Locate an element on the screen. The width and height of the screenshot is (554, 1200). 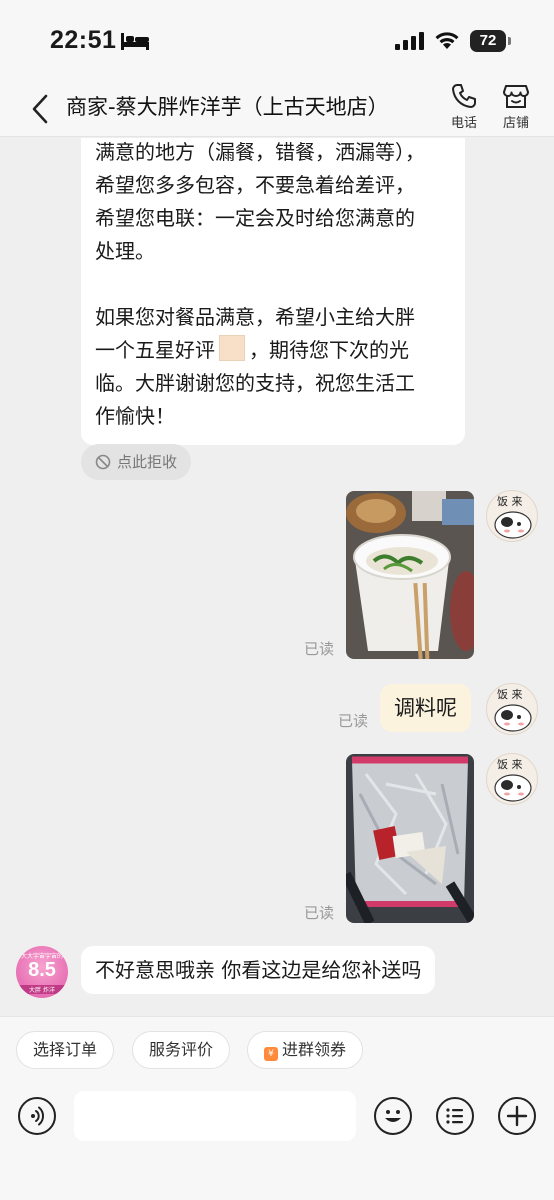
message-input is located at coordinates (215, 1116).